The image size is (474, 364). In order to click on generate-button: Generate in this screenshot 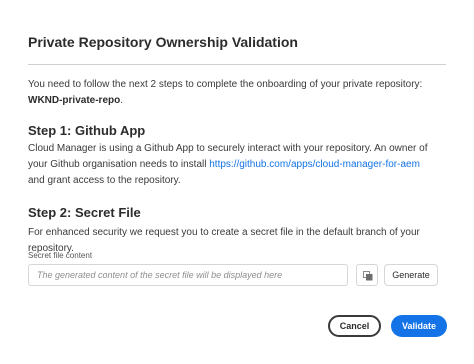, I will do `click(411, 275)`.